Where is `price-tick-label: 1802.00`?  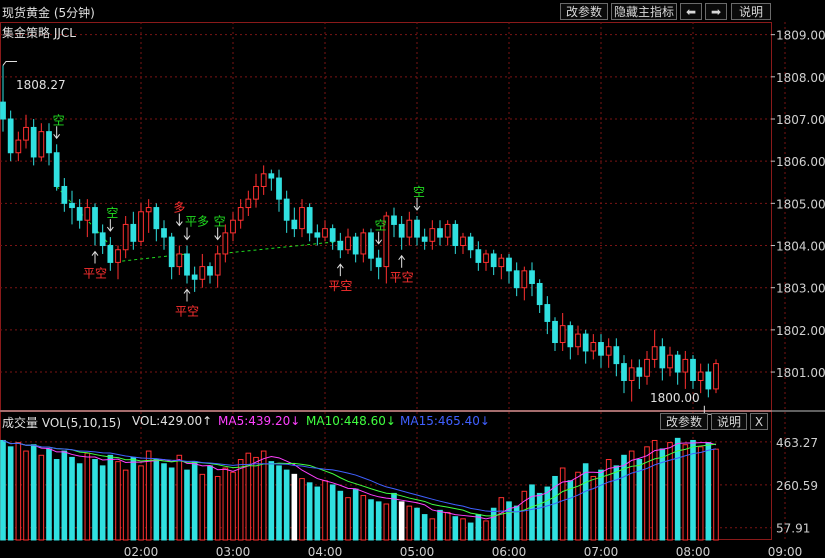 price-tick-label: 1802.00 is located at coordinates (800, 331).